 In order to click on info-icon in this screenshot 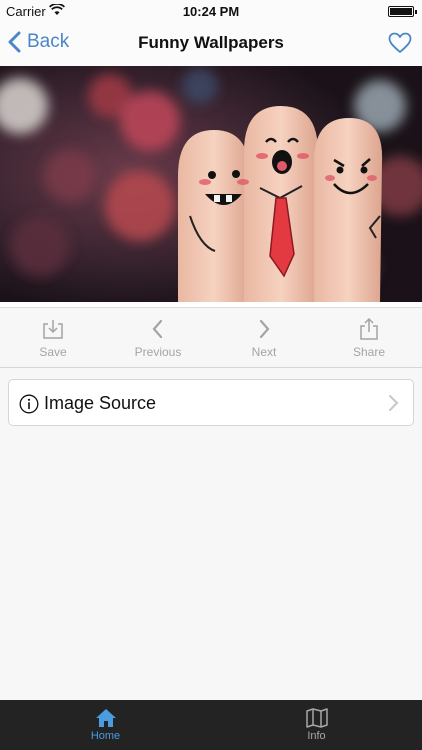, I will do `click(29, 404)`.